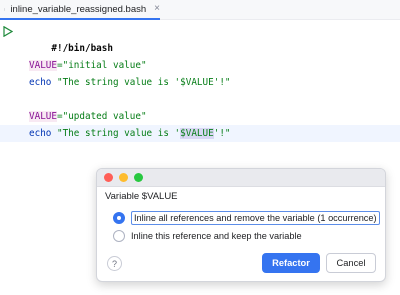 The width and height of the screenshot is (400, 295). I want to click on help-button: ?, so click(114, 263).